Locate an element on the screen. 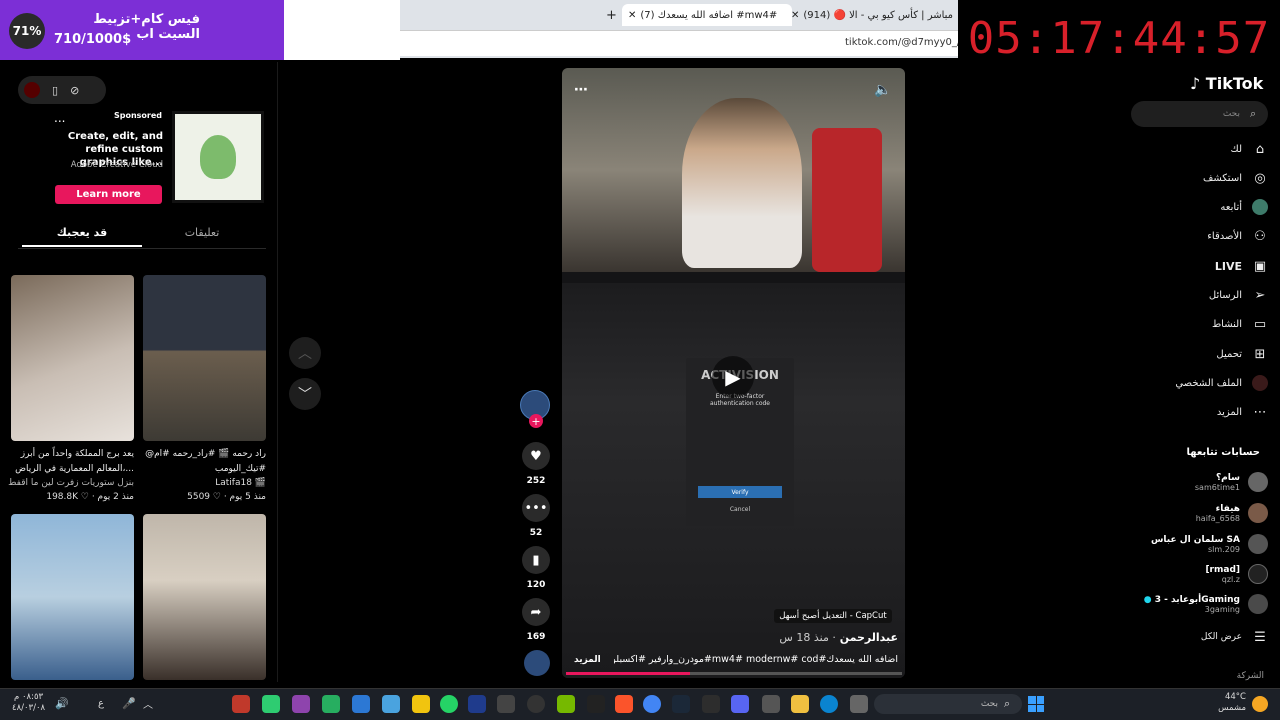 The height and width of the screenshot is (720, 1280). chrome-icon is located at coordinates (652, 704).